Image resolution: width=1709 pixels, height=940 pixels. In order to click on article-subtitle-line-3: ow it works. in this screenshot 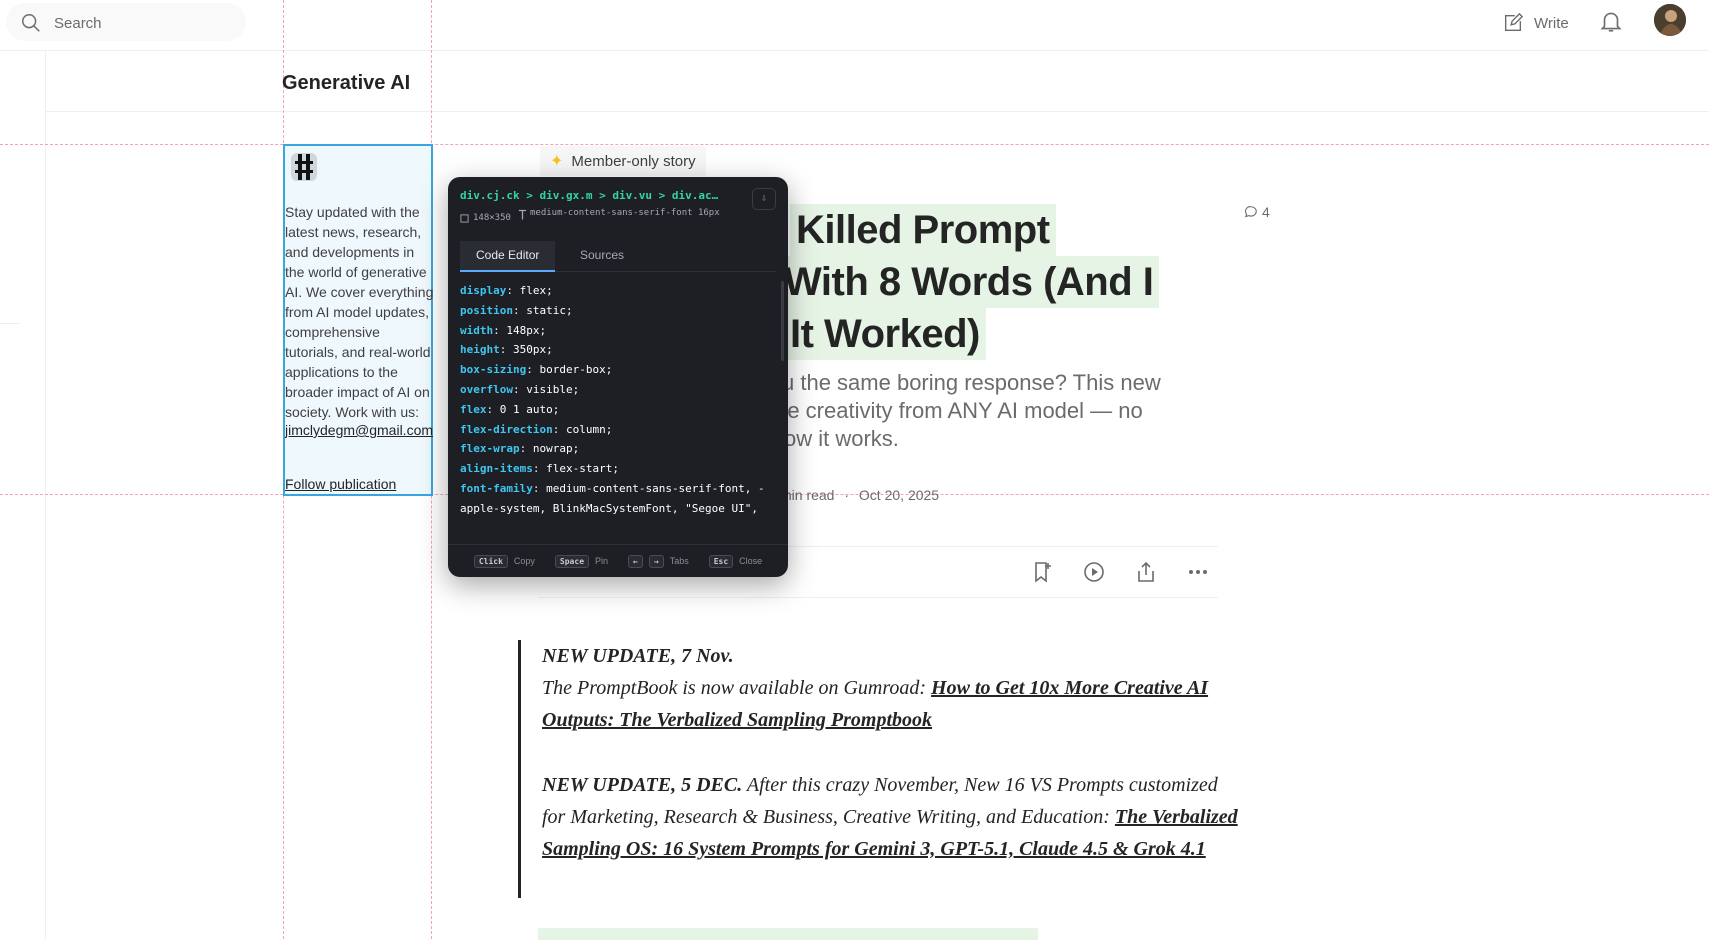, I will do `click(841, 438)`.